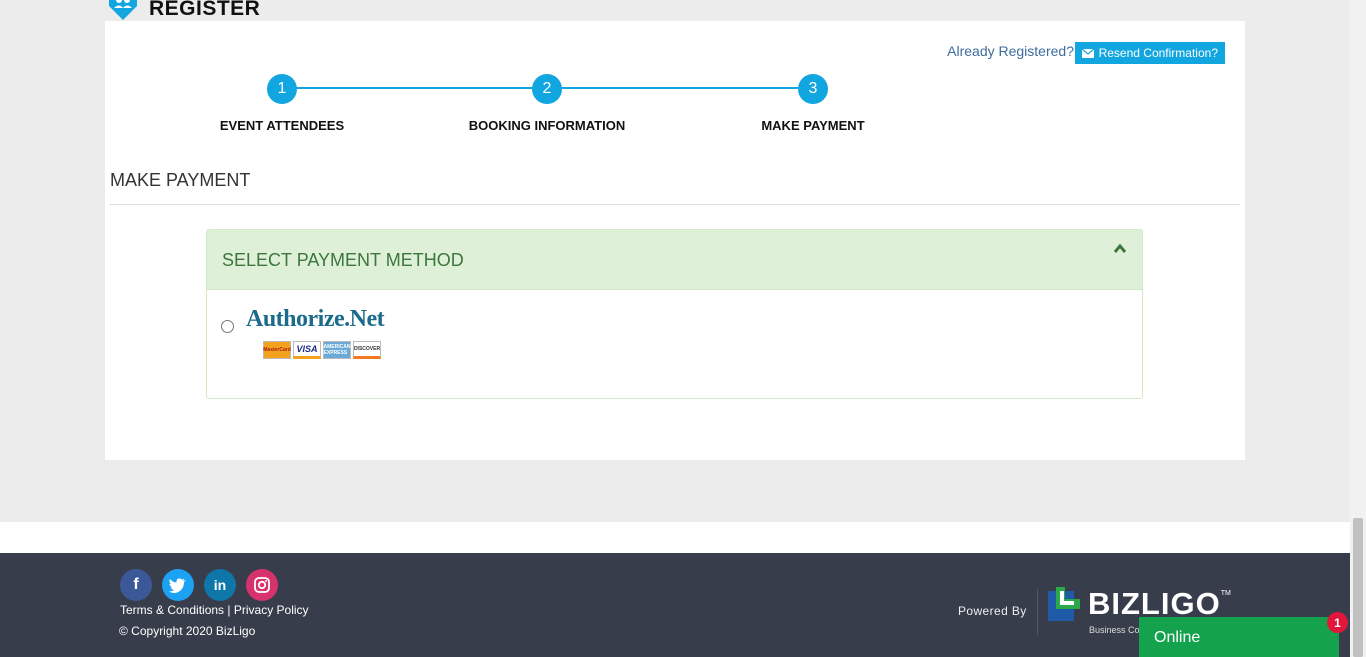 Image resolution: width=1366 pixels, height=657 pixels. I want to click on section-title: MAKE PAYMENT, so click(180, 180).